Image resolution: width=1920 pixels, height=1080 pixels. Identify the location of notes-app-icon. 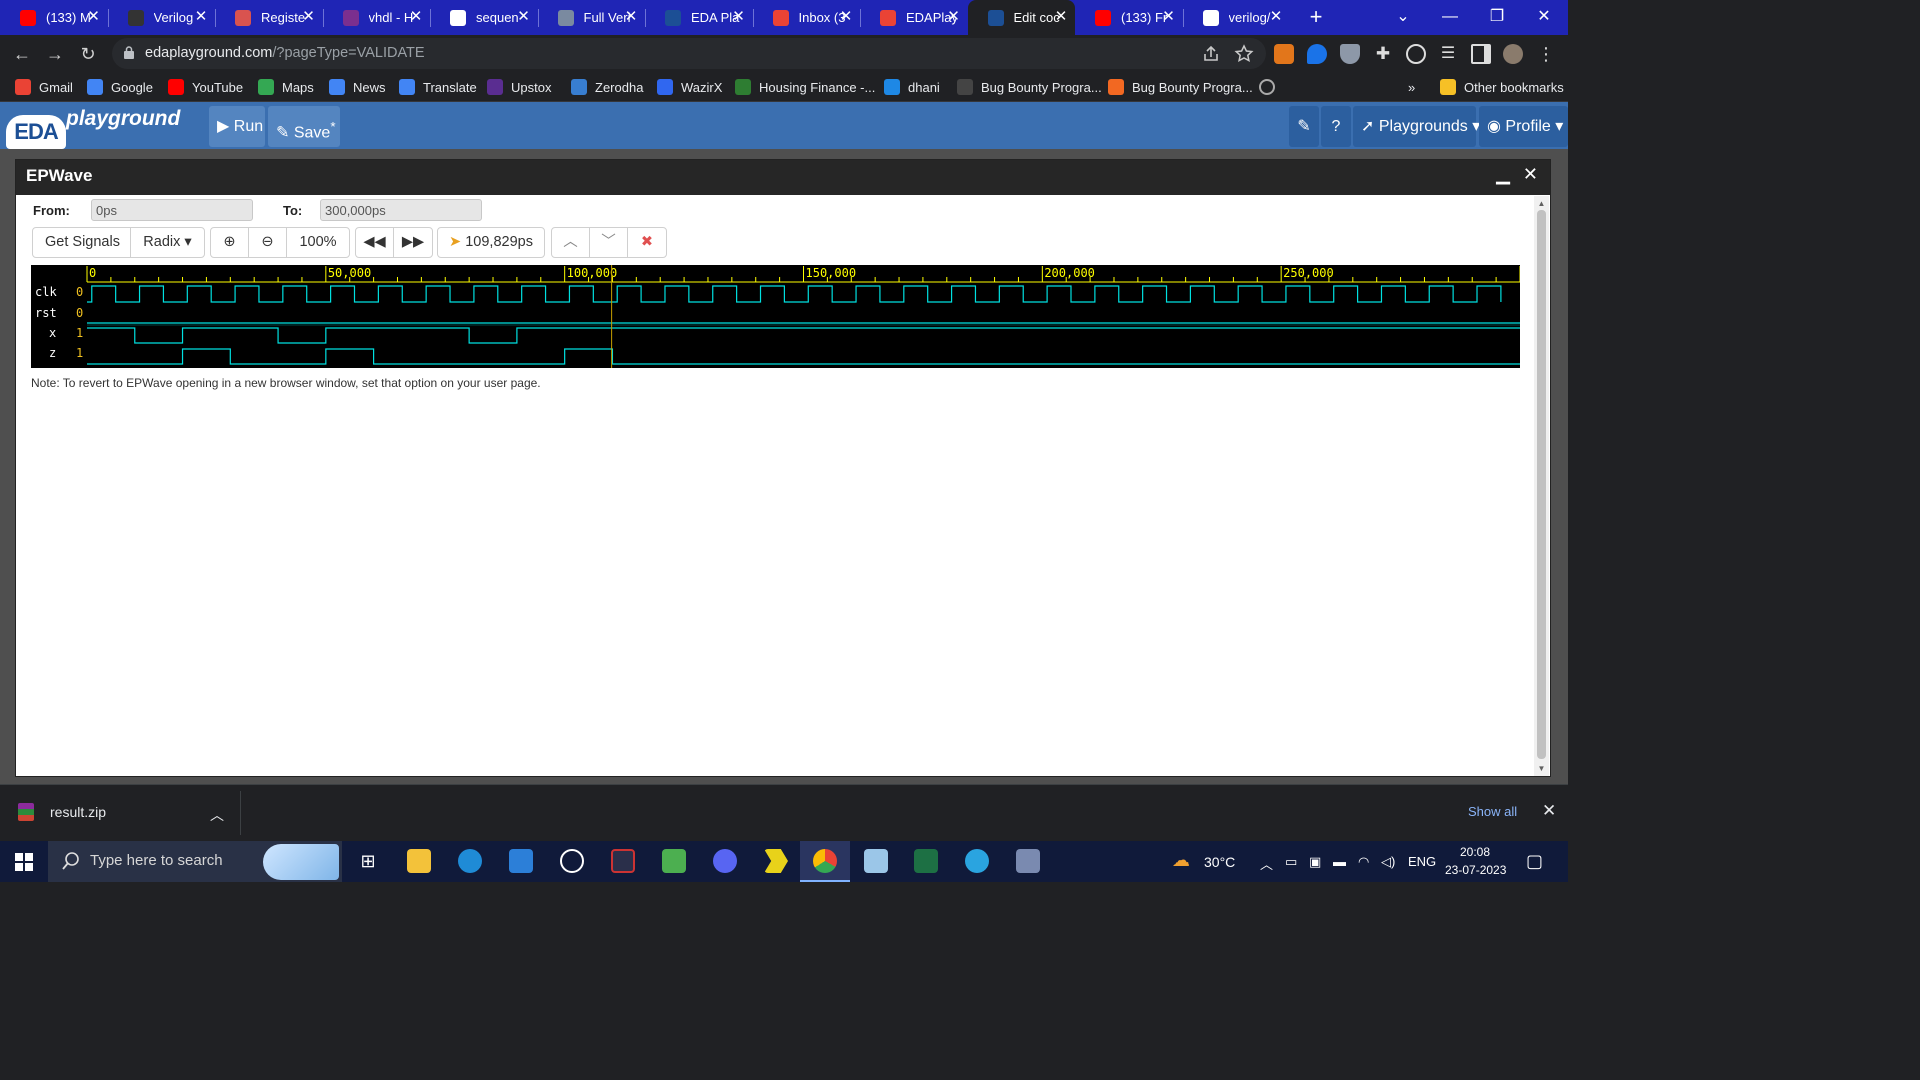
(674, 861).